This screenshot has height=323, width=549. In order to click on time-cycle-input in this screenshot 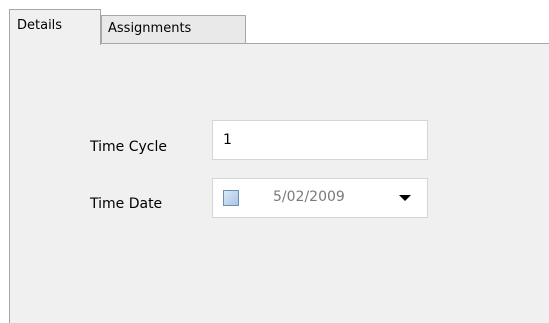, I will do `click(320, 140)`.